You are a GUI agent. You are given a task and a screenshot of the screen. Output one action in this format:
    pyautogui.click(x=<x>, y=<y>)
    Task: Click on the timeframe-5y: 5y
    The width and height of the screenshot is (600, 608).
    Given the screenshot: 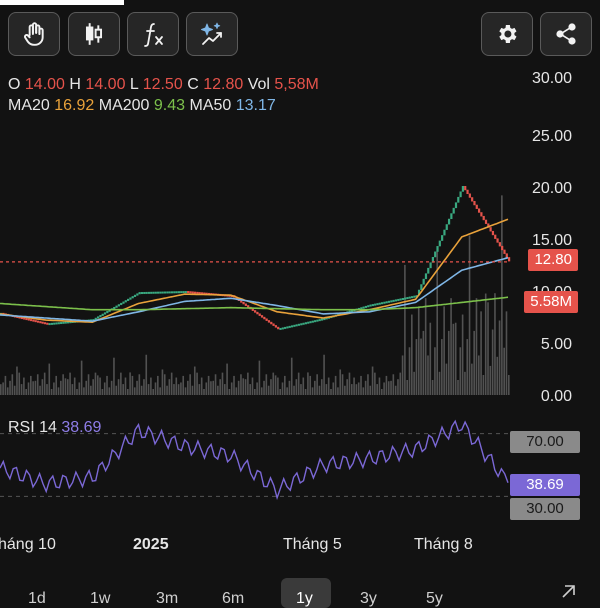 What is the action you would take?
    pyautogui.click(x=434, y=599)
    